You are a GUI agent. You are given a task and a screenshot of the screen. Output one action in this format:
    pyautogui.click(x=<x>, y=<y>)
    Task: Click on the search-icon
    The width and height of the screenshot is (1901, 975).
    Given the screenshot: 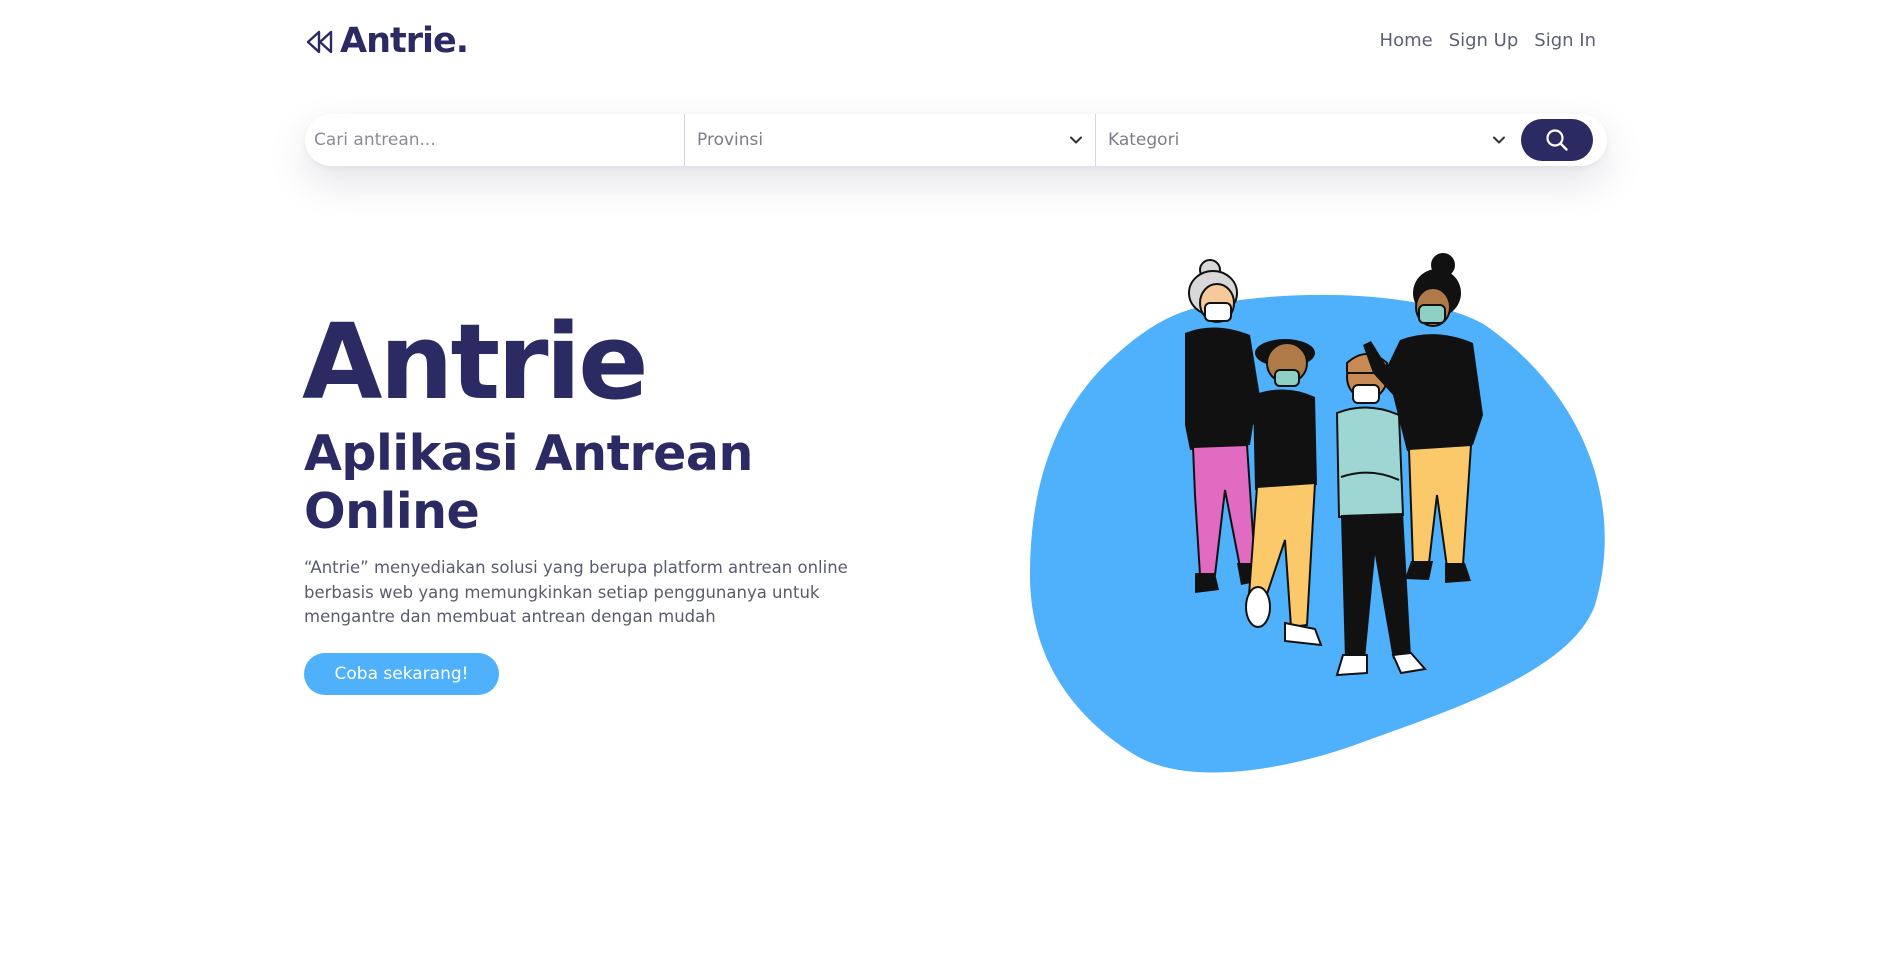 What is the action you would take?
    pyautogui.click(x=1557, y=140)
    